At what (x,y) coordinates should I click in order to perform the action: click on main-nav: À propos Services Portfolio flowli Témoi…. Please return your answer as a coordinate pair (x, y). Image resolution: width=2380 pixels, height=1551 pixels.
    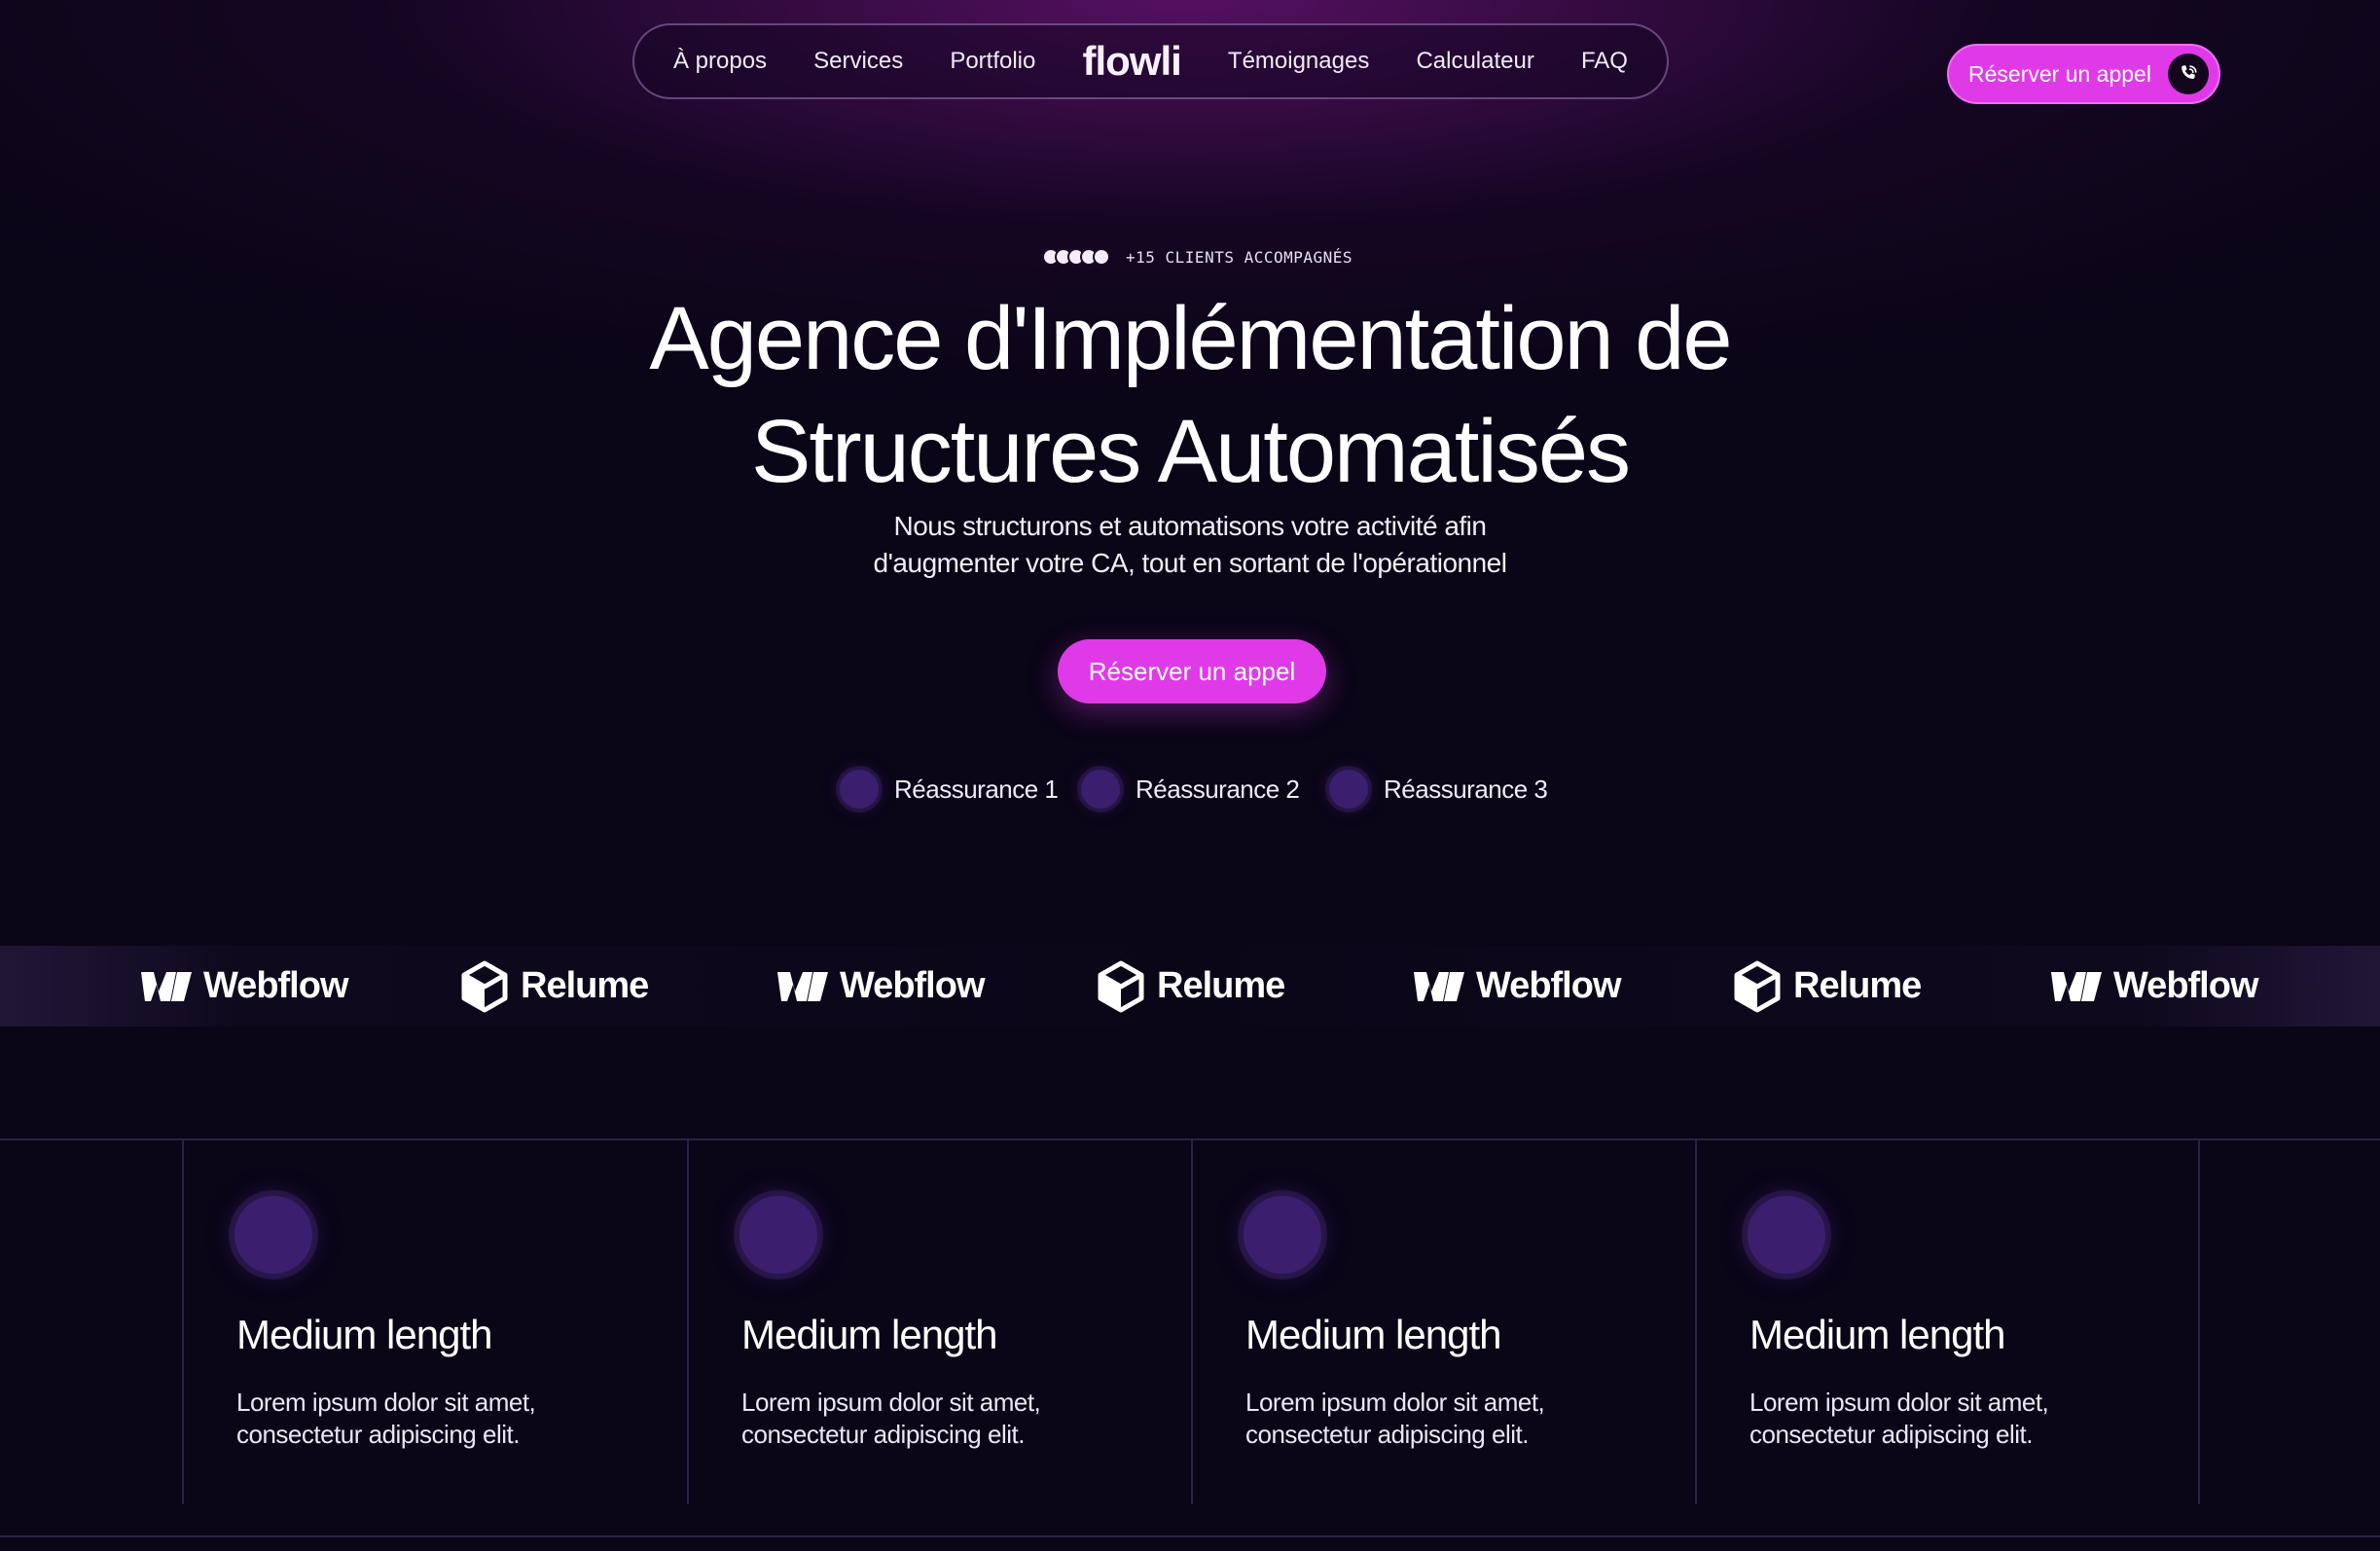
    Looking at the image, I should click on (1150, 61).